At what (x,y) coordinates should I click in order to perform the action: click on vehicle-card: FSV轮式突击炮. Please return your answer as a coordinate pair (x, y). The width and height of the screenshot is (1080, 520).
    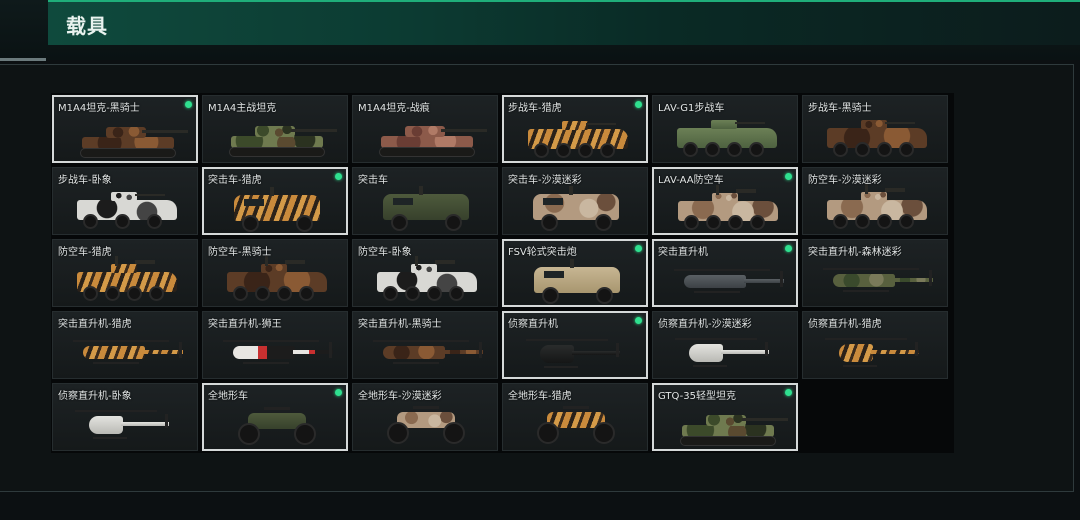
    Looking at the image, I should click on (575, 273).